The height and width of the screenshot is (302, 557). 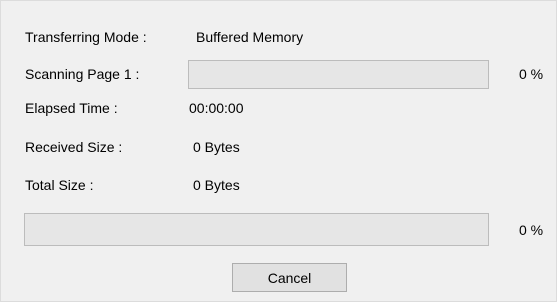 I want to click on transfer-mode-label: Transferring Mode :, so click(x=86, y=37).